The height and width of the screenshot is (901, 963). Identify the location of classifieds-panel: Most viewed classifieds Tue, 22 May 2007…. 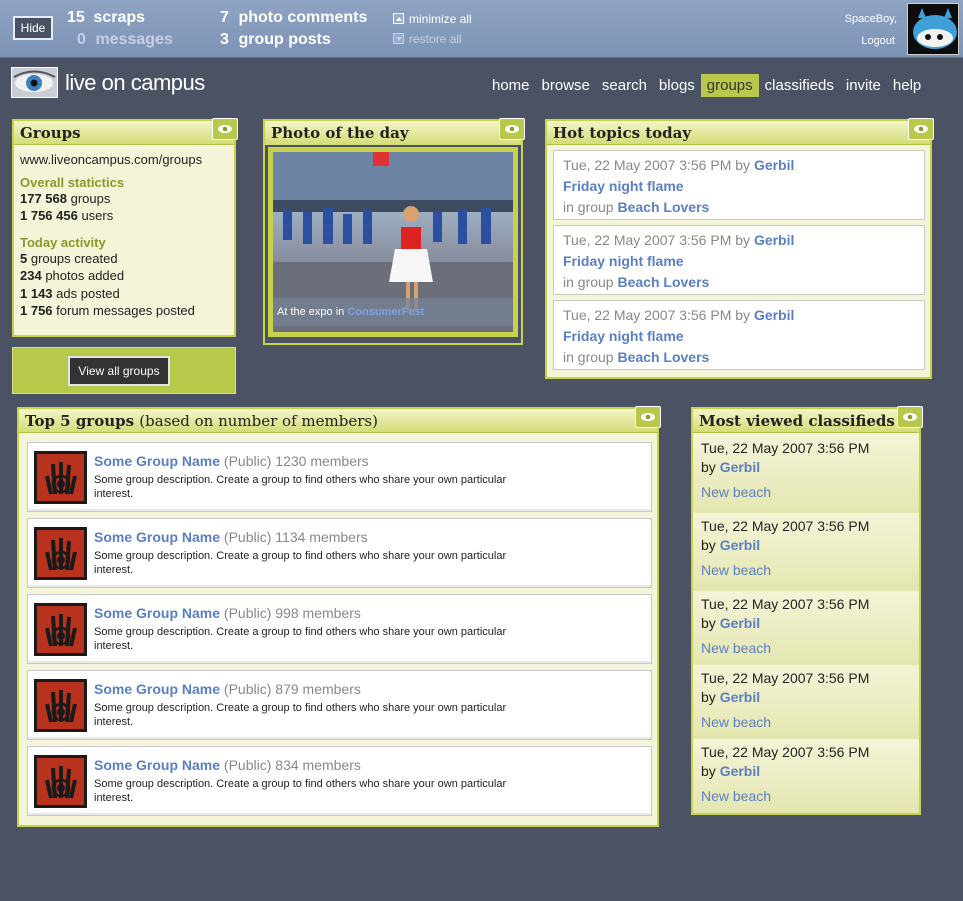
(807, 610).